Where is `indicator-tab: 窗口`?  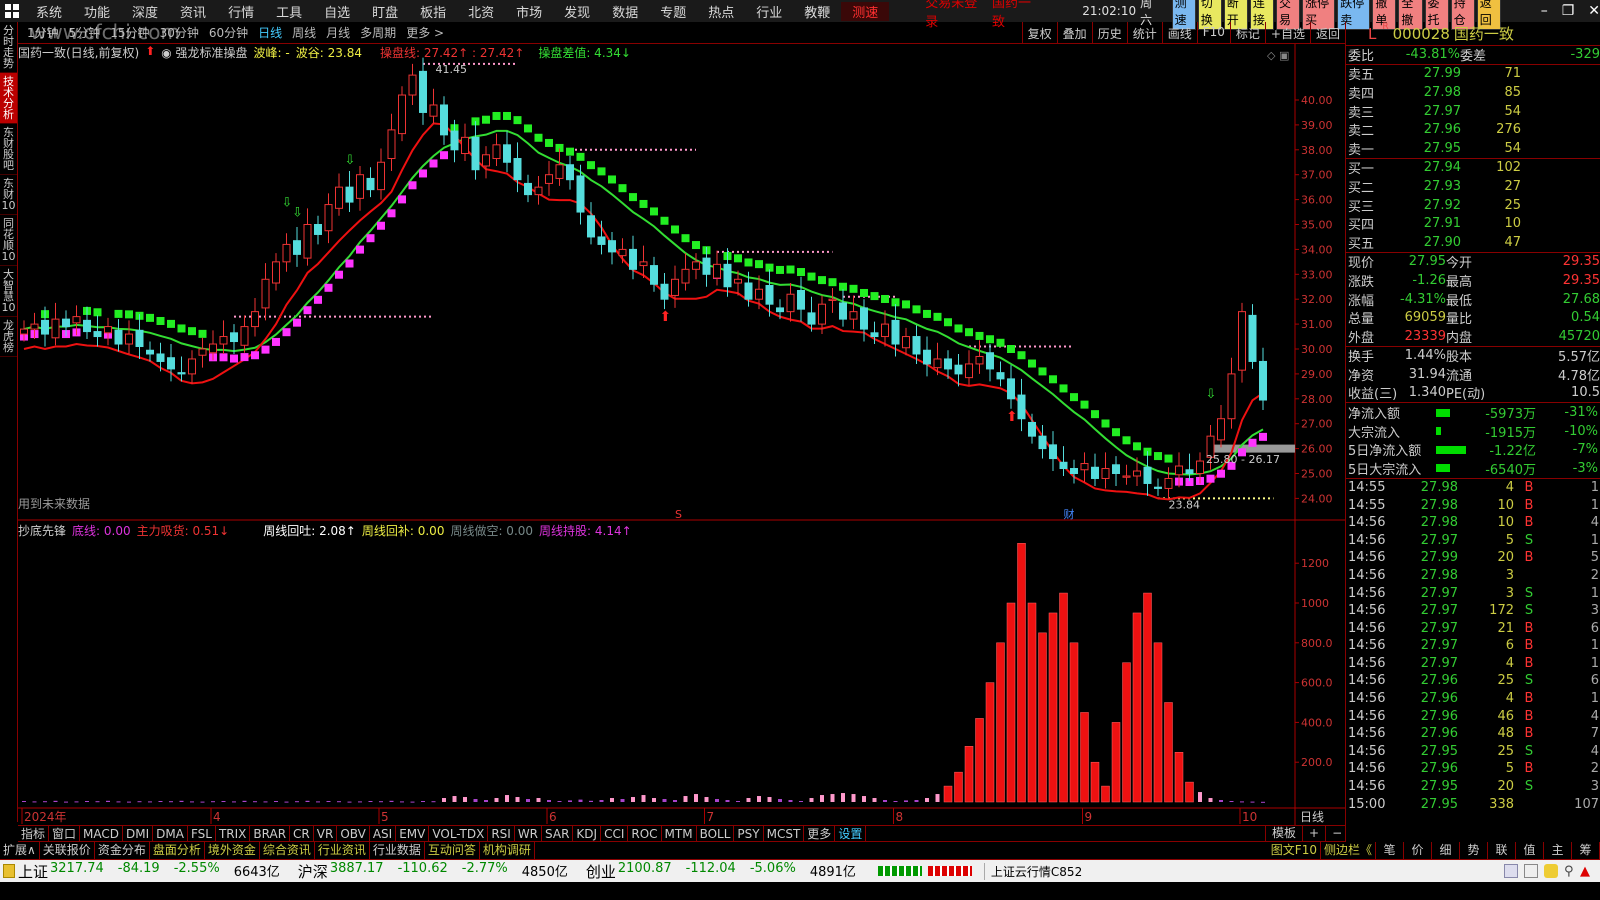
indicator-tab: 窗口 is located at coordinates (65, 833).